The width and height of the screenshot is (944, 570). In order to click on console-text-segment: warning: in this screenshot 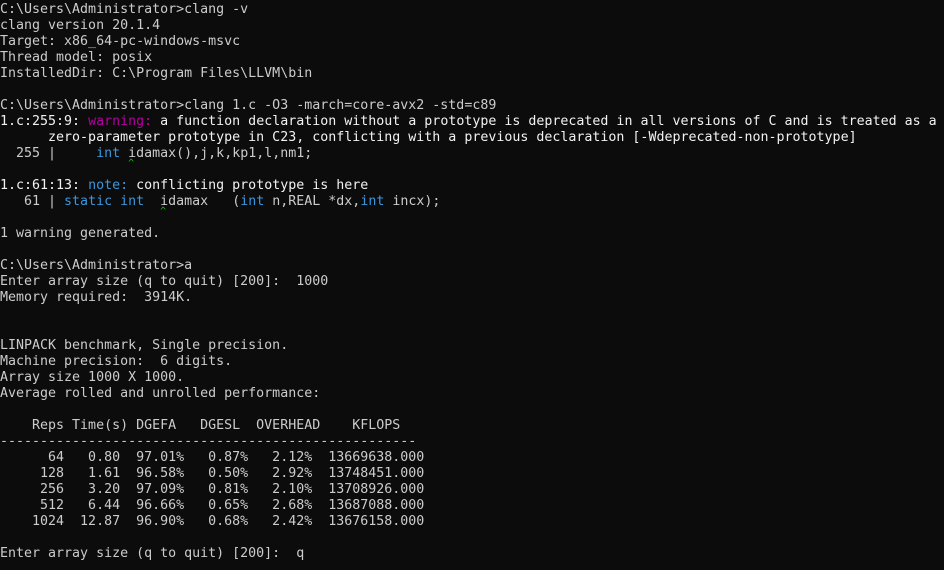, I will do `click(124, 121)`.